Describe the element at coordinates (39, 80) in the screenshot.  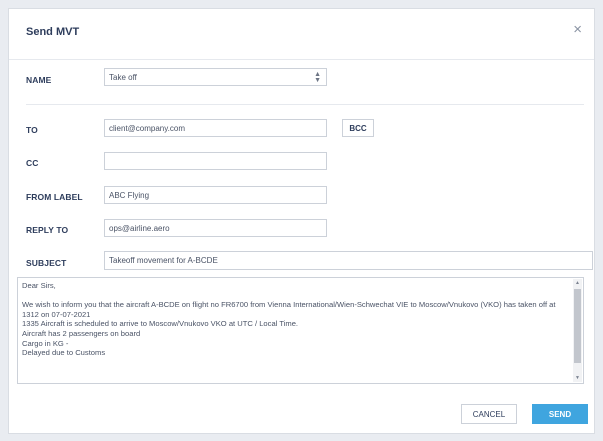
I see `name-label: NAME` at that location.